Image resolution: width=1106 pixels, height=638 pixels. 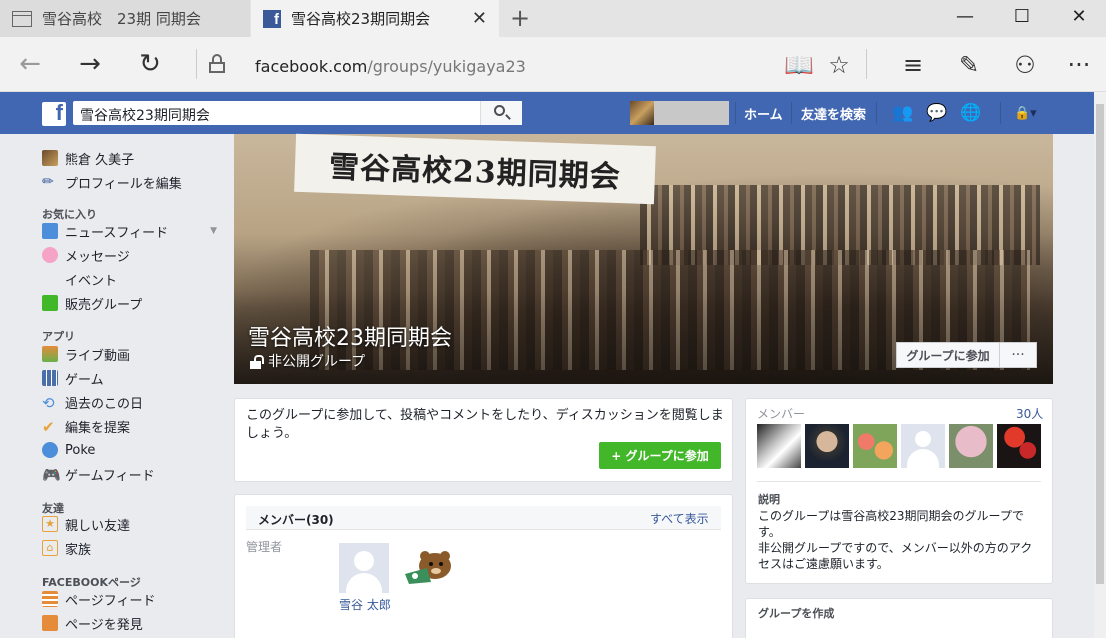 I want to click on sidebar-item-label: ページを発見, so click(x=104, y=625).